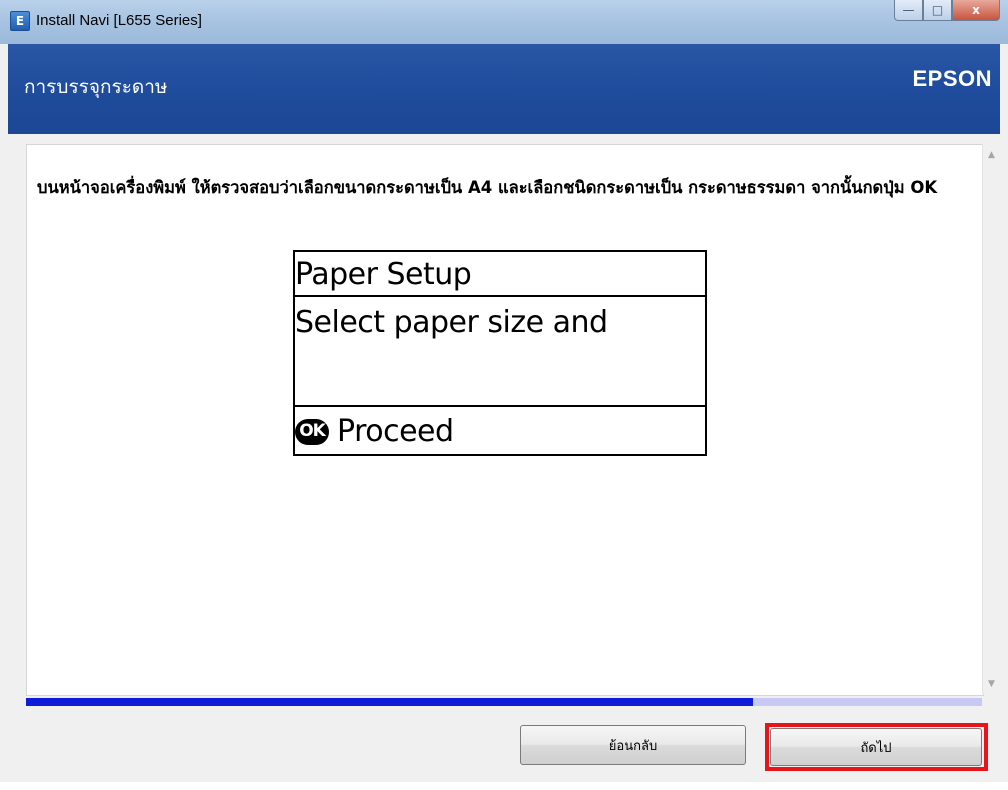 The height and width of the screenshot is (790, 1008). I want to click on page-title: การบรรจุกระดาษ, so click(96, 87).